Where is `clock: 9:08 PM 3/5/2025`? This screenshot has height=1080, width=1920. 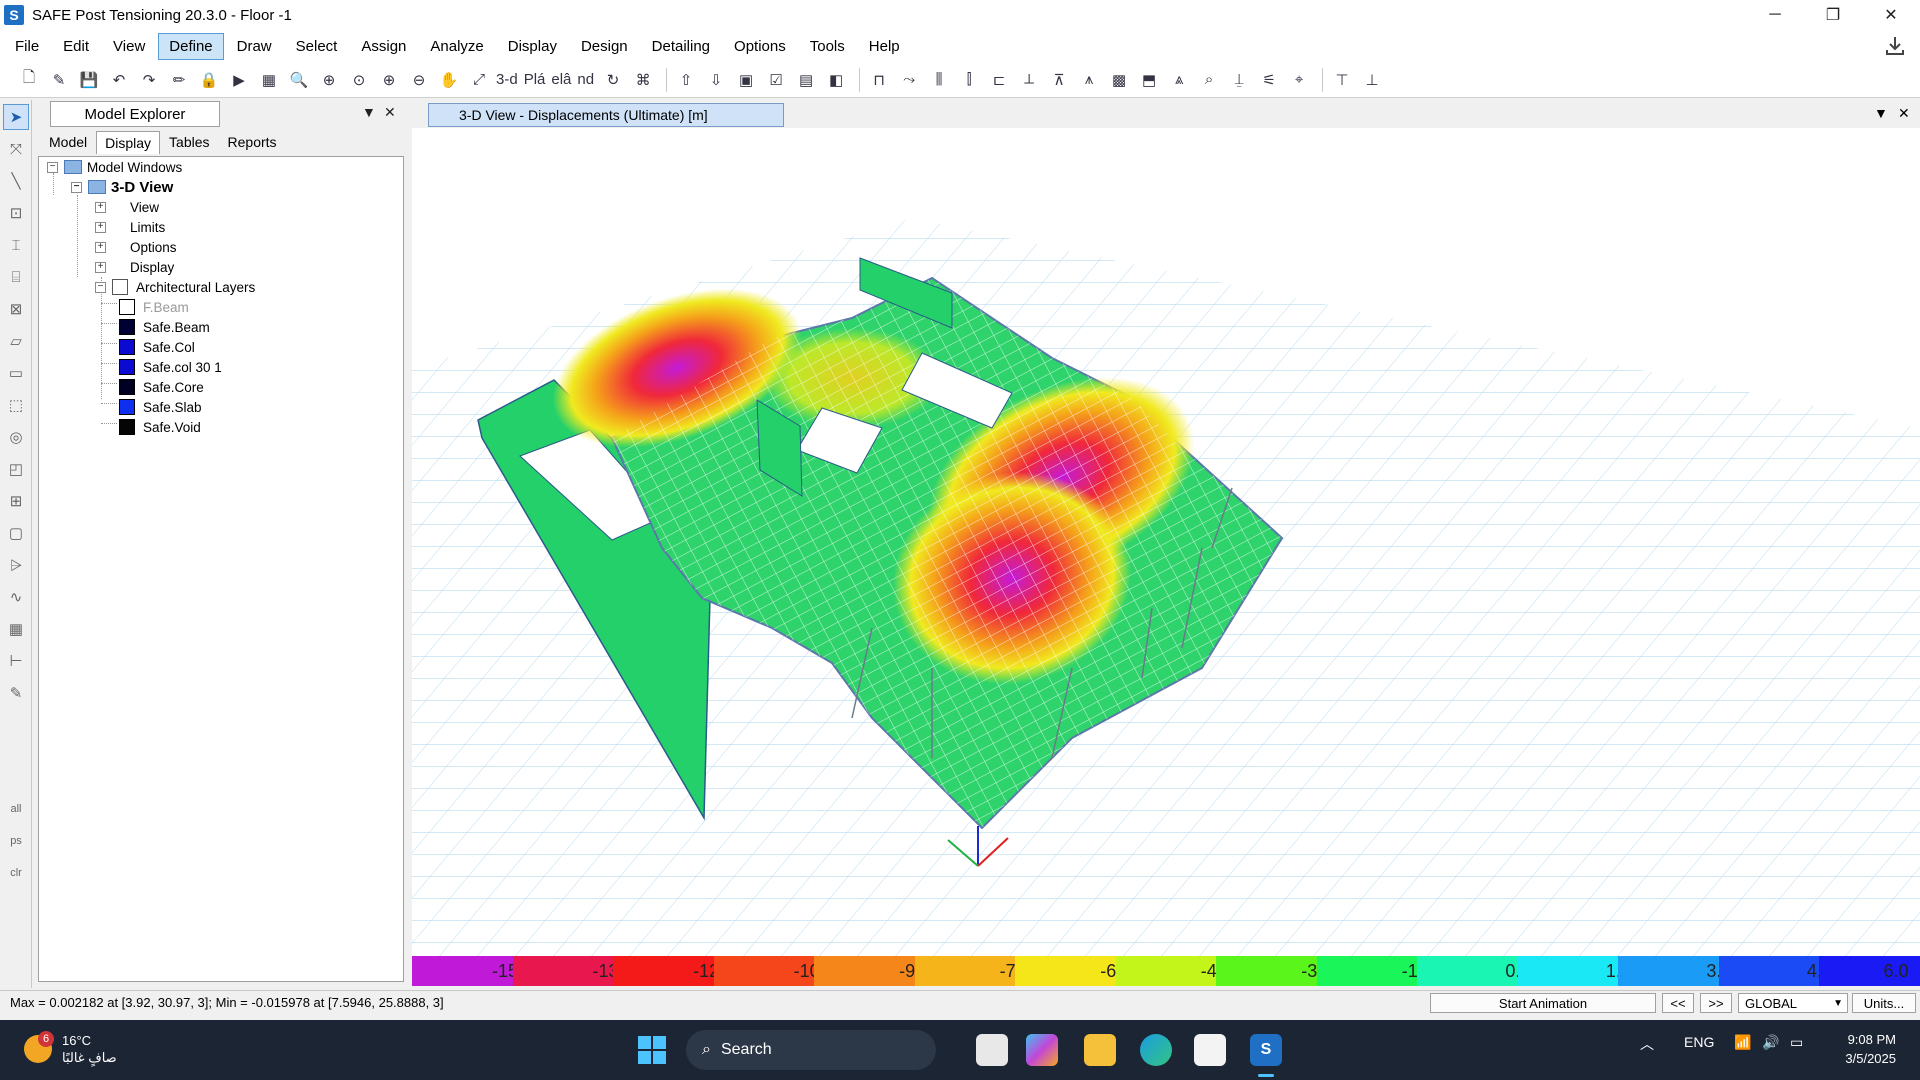 clock: 9:08 PM 3/5/2025 is located at coordinates (1870, 1049).